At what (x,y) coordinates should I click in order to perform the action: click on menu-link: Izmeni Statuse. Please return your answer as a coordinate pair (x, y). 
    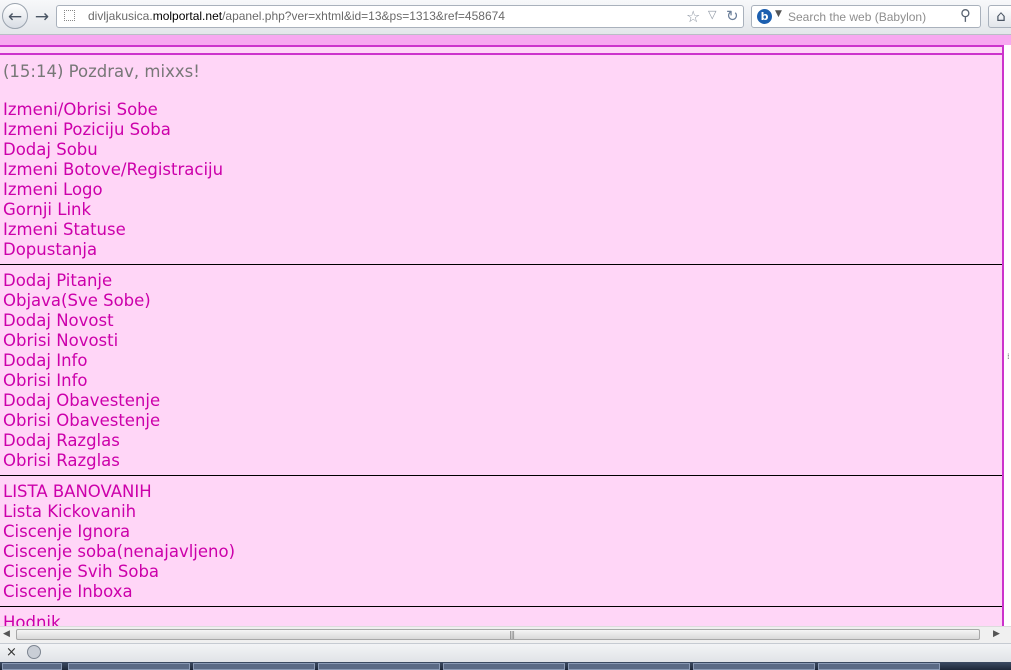
    Looking at the image, I should click on (113, 230).